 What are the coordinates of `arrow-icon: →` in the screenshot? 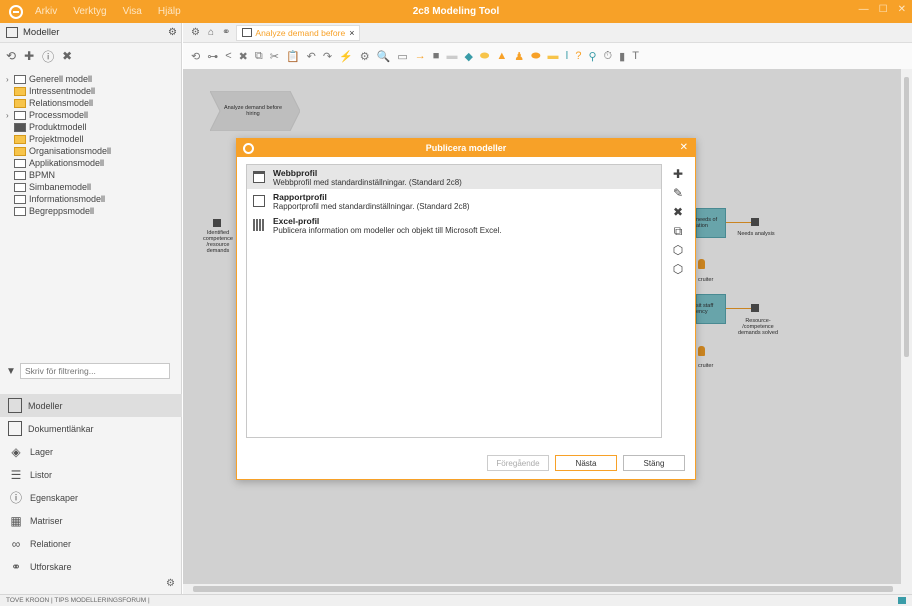 It's located at (420, 56).